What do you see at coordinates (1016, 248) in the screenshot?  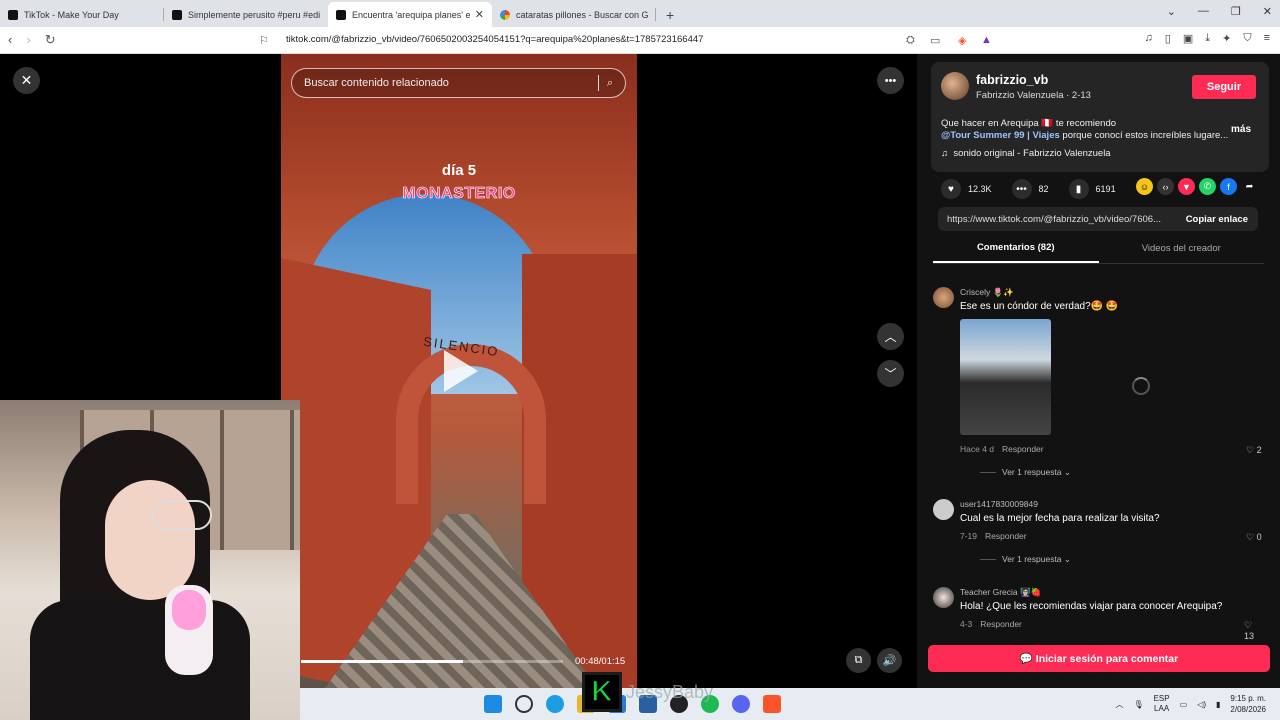 I see `tab-comments: Comentarios (82)` at bounding box center [1016, 248].